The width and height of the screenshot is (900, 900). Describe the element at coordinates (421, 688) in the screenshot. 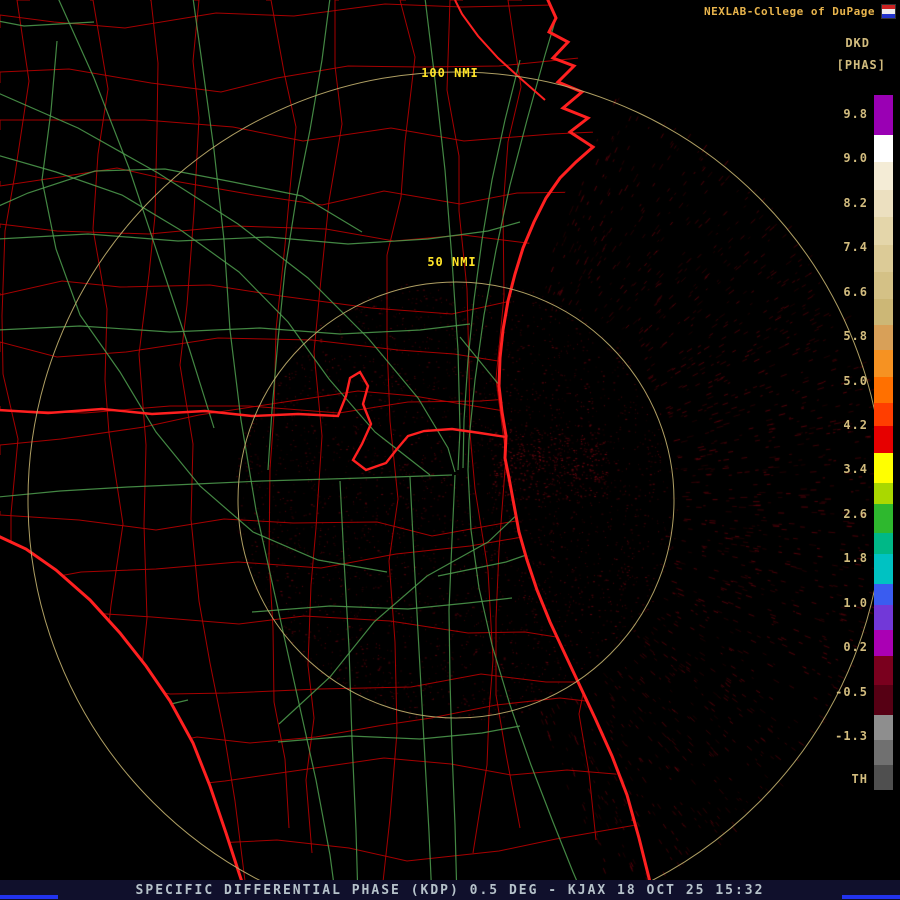

I see `highway-fl-v3` at that location.